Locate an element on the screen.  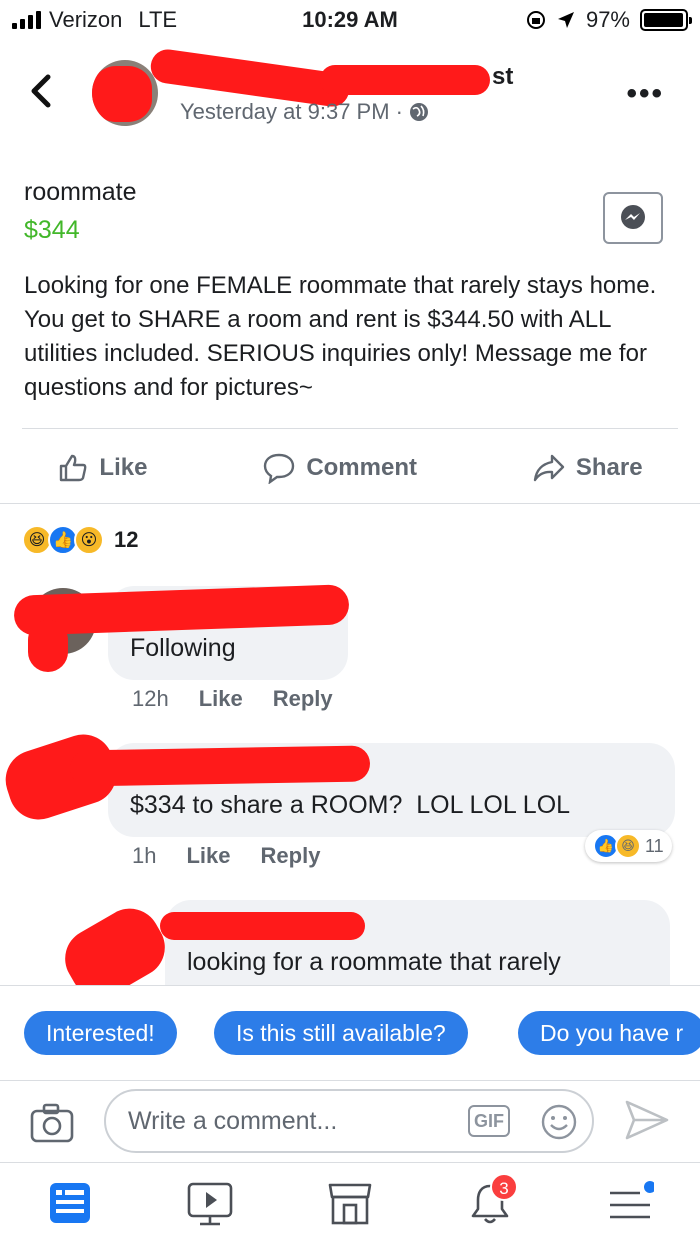
send-icon is located at coordinates (647, 1120).